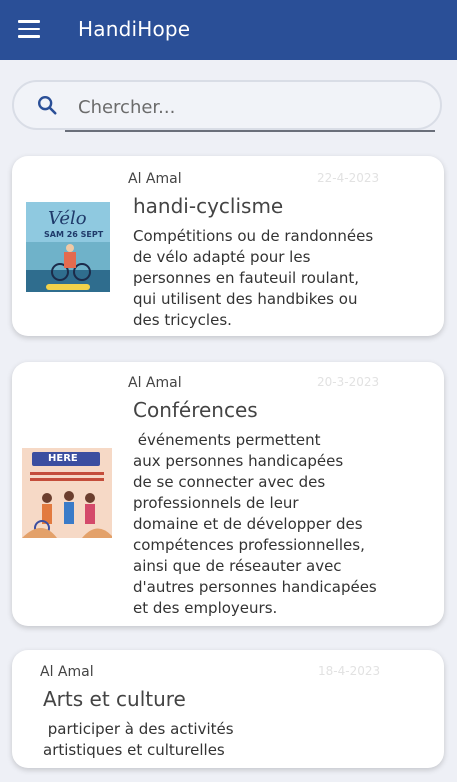 This screenshot has height=782, width=457. I want to click on event-image-subcaption: SAM 26 SEPT, so click(74, 234).